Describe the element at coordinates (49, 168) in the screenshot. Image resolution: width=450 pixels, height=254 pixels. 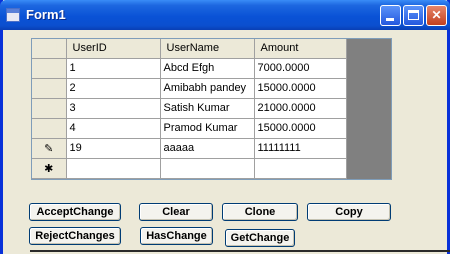
I see `new-row-icon: ✱` at that location.